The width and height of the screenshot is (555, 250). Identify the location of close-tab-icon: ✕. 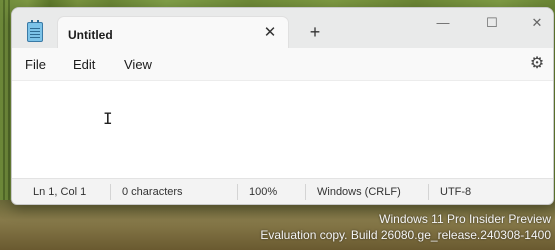
(270, 33).